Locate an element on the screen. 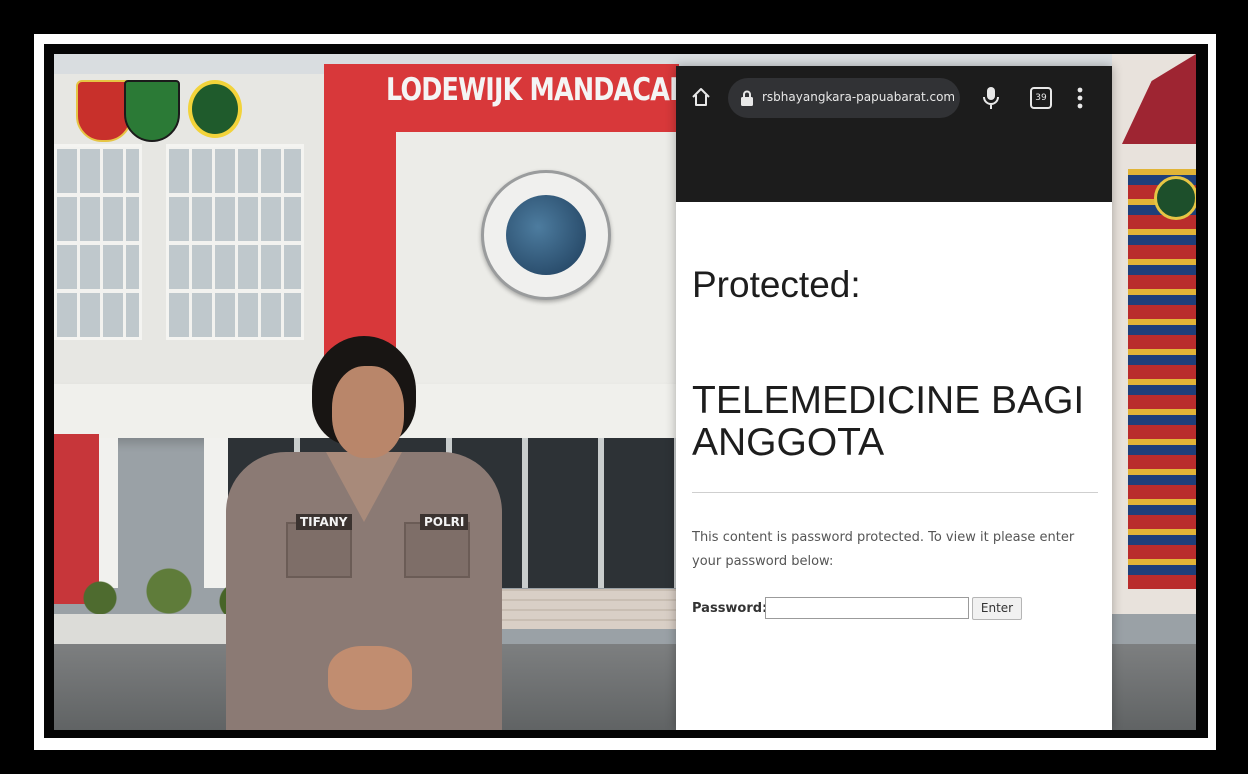 Image resolution: width=1248 pixels, height=774 pixels. building-sign: LODEWIJK MANDACAN is located at coordinates (538, 90).